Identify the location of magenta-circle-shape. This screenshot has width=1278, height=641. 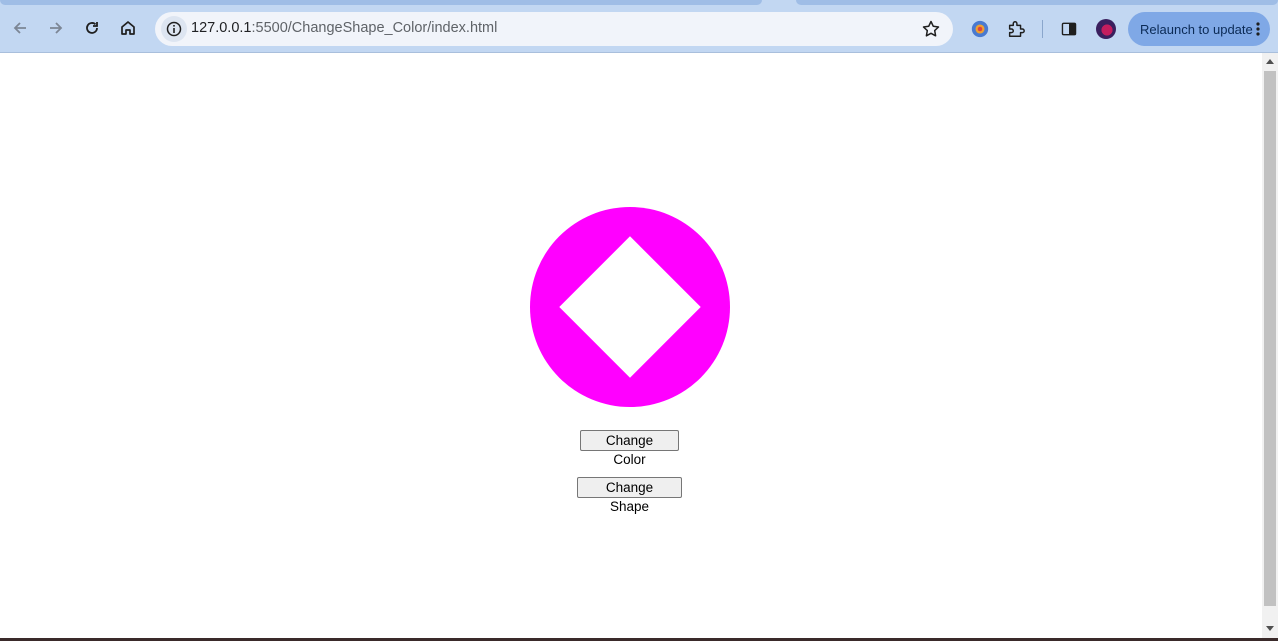
(630, 307).